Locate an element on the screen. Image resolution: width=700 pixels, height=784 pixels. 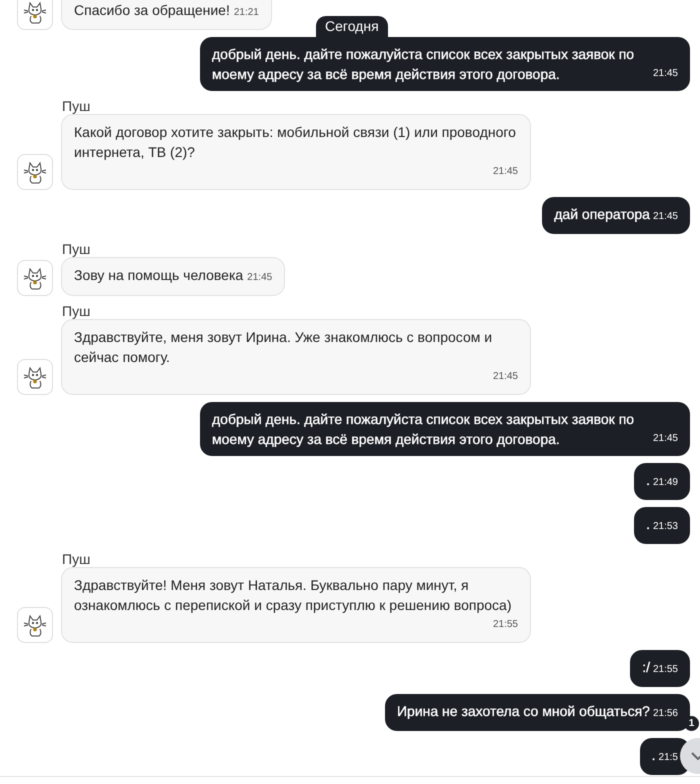
message-text: Здравствуйте! Меня зовут Наталья. Буквально пару минут, я ознакомлюсь с перепиской и сразу приступлю к решению вопроса) is located at coordinates (293, 595).